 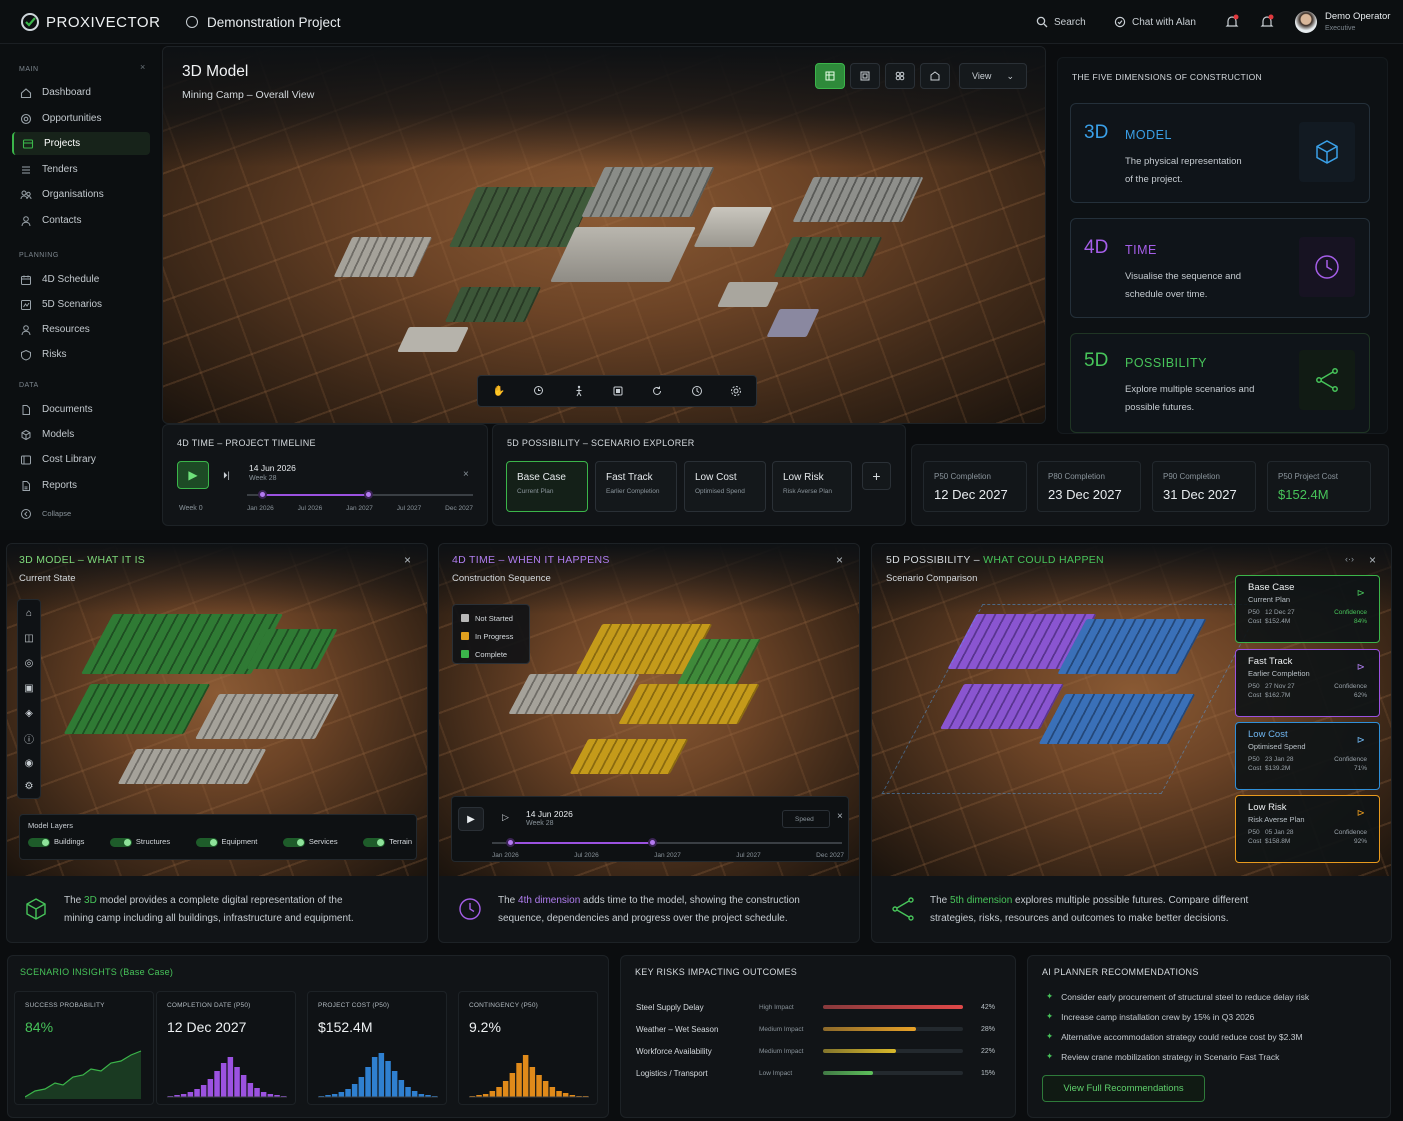 I want to click on home-icon, so click(x=26, y=93).